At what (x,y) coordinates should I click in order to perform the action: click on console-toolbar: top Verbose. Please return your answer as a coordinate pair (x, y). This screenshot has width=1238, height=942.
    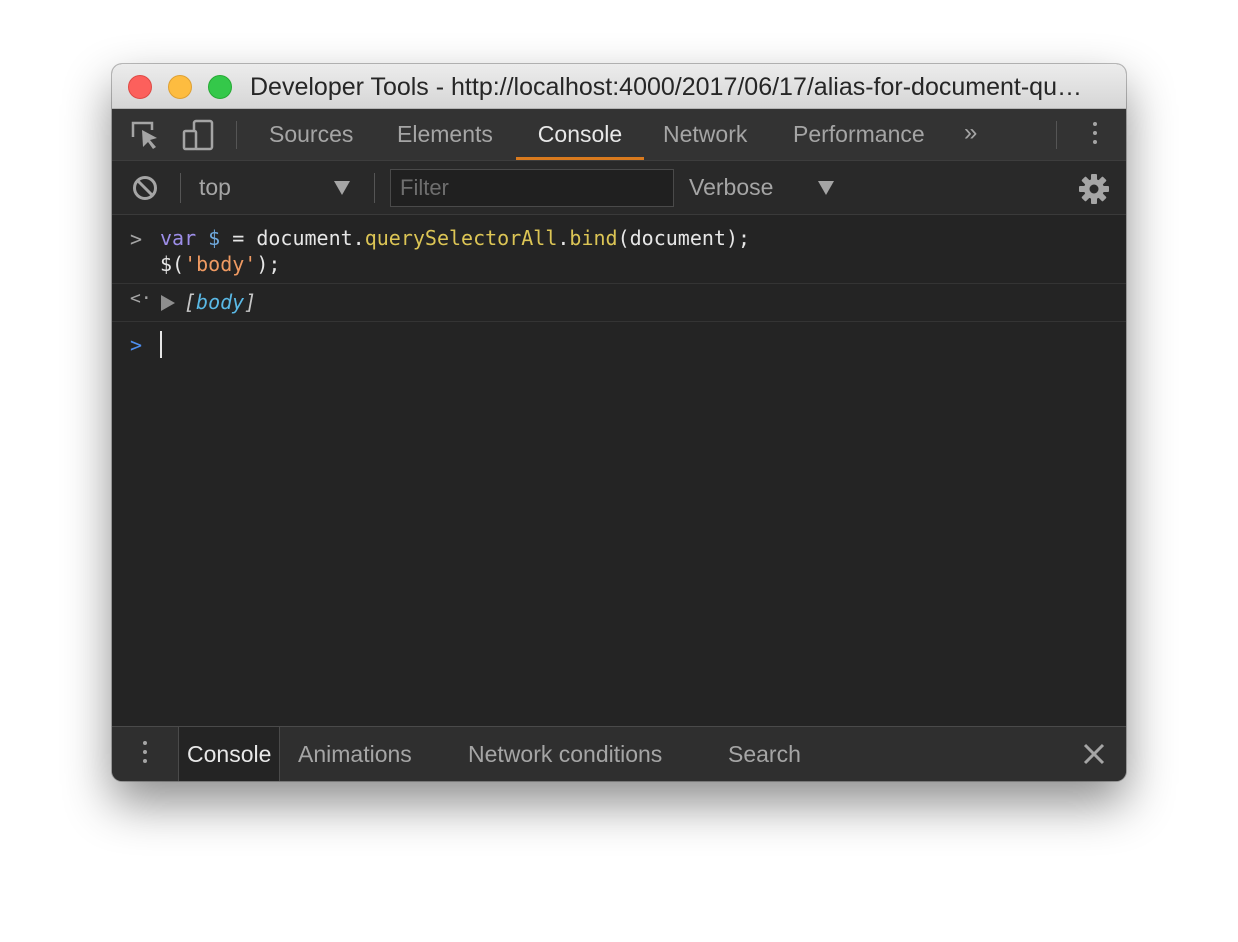
    Looking at the image, I should click on (619, 188).